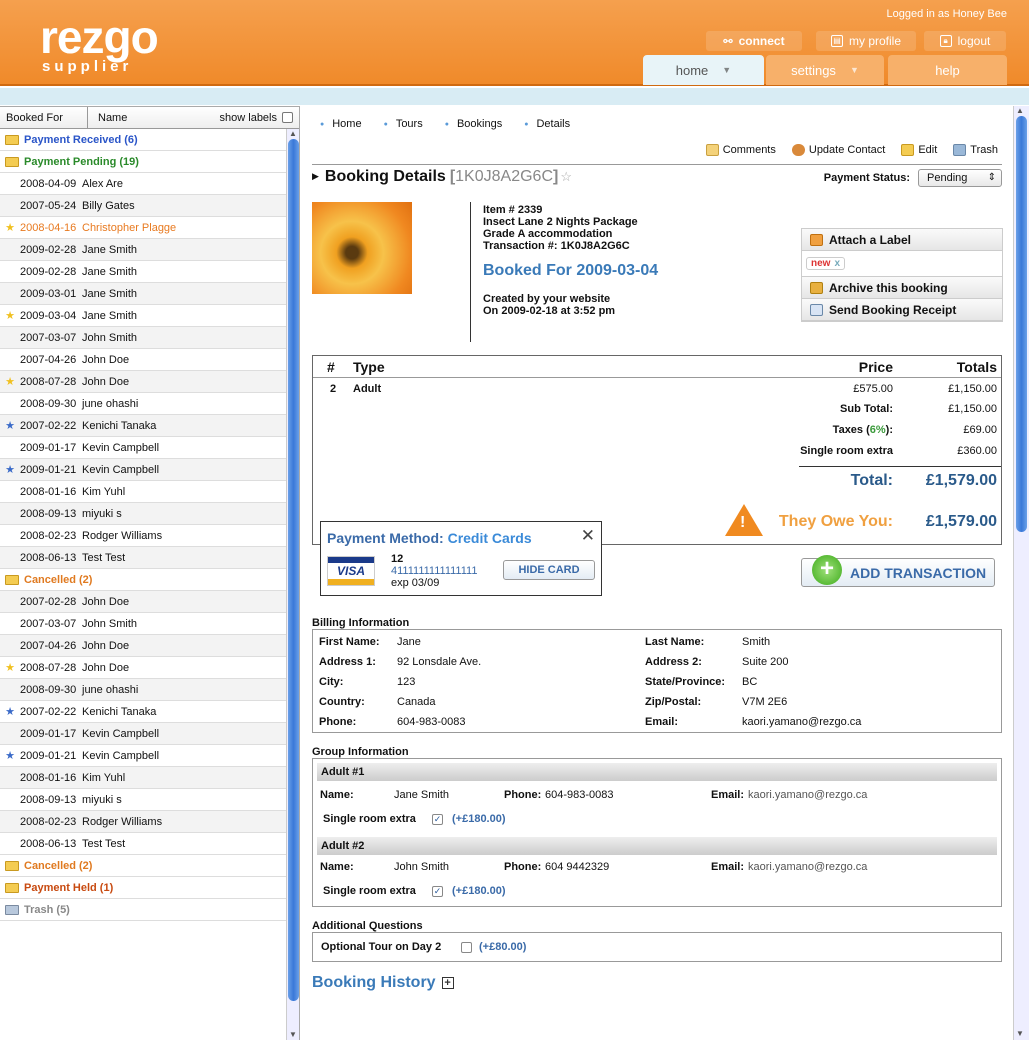  I want to click on list-item: 2007-02-28 John Doe, so click(143, 602).